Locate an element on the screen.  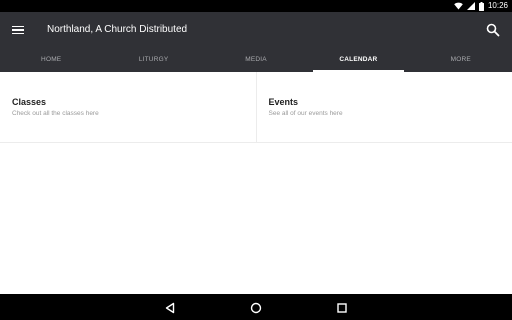
tab-home: HOME is located at coordinates (51, 61).